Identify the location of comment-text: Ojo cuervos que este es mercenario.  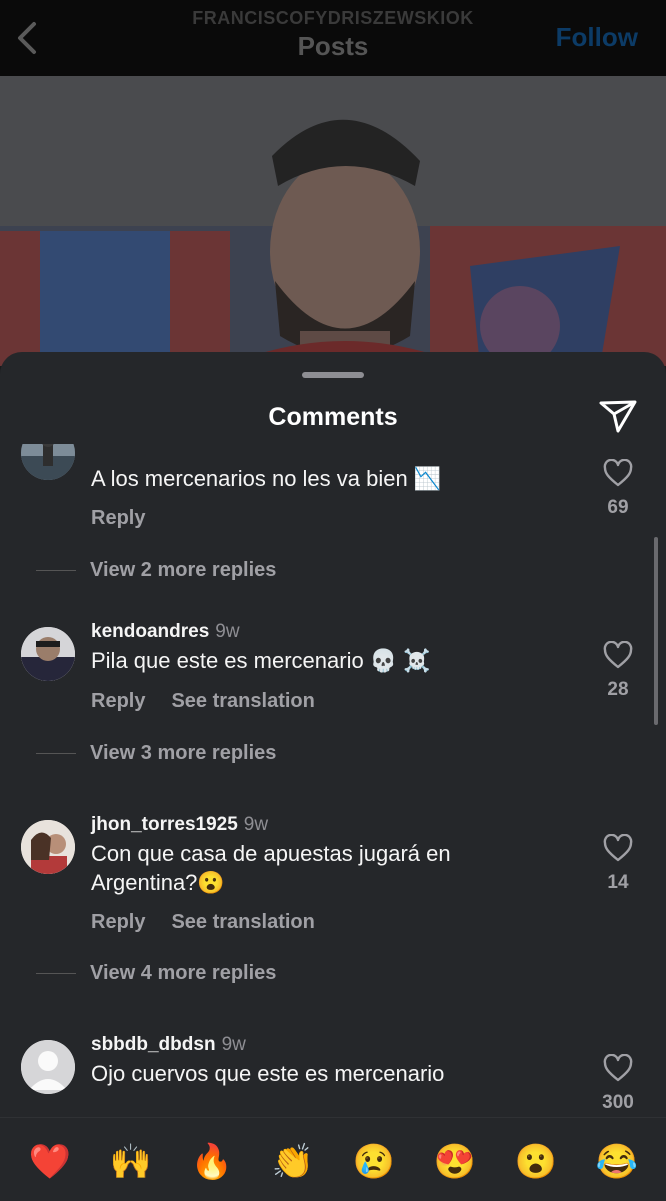
(268, 1073).